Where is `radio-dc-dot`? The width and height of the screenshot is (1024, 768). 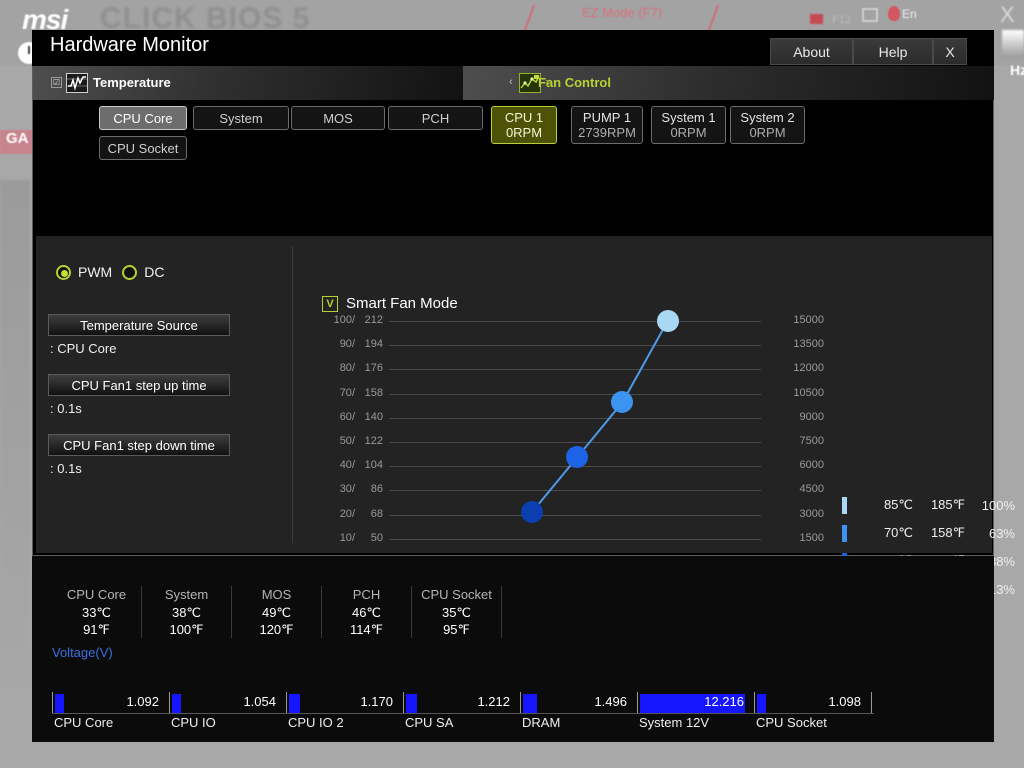 radio-dc-dot is located at coordinates (130, 272).